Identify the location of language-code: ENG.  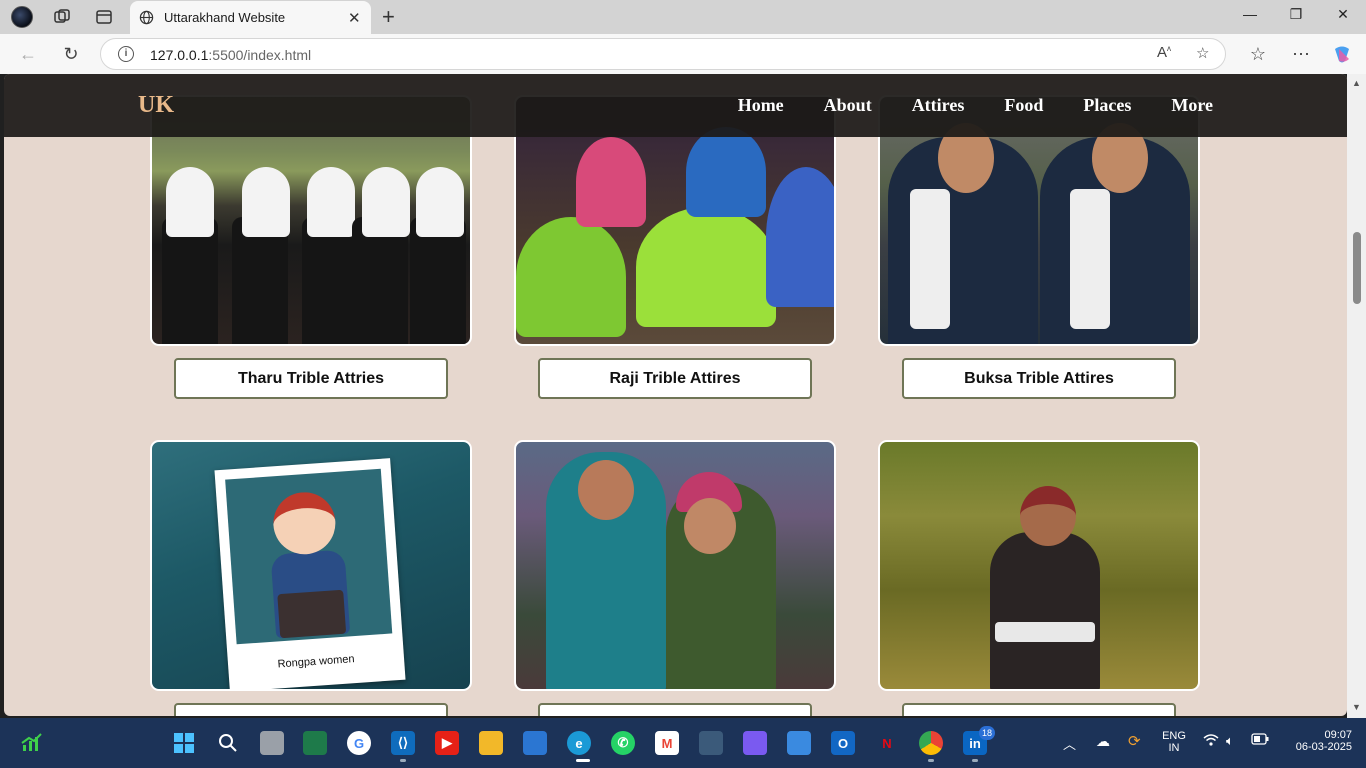
(1174, 736).